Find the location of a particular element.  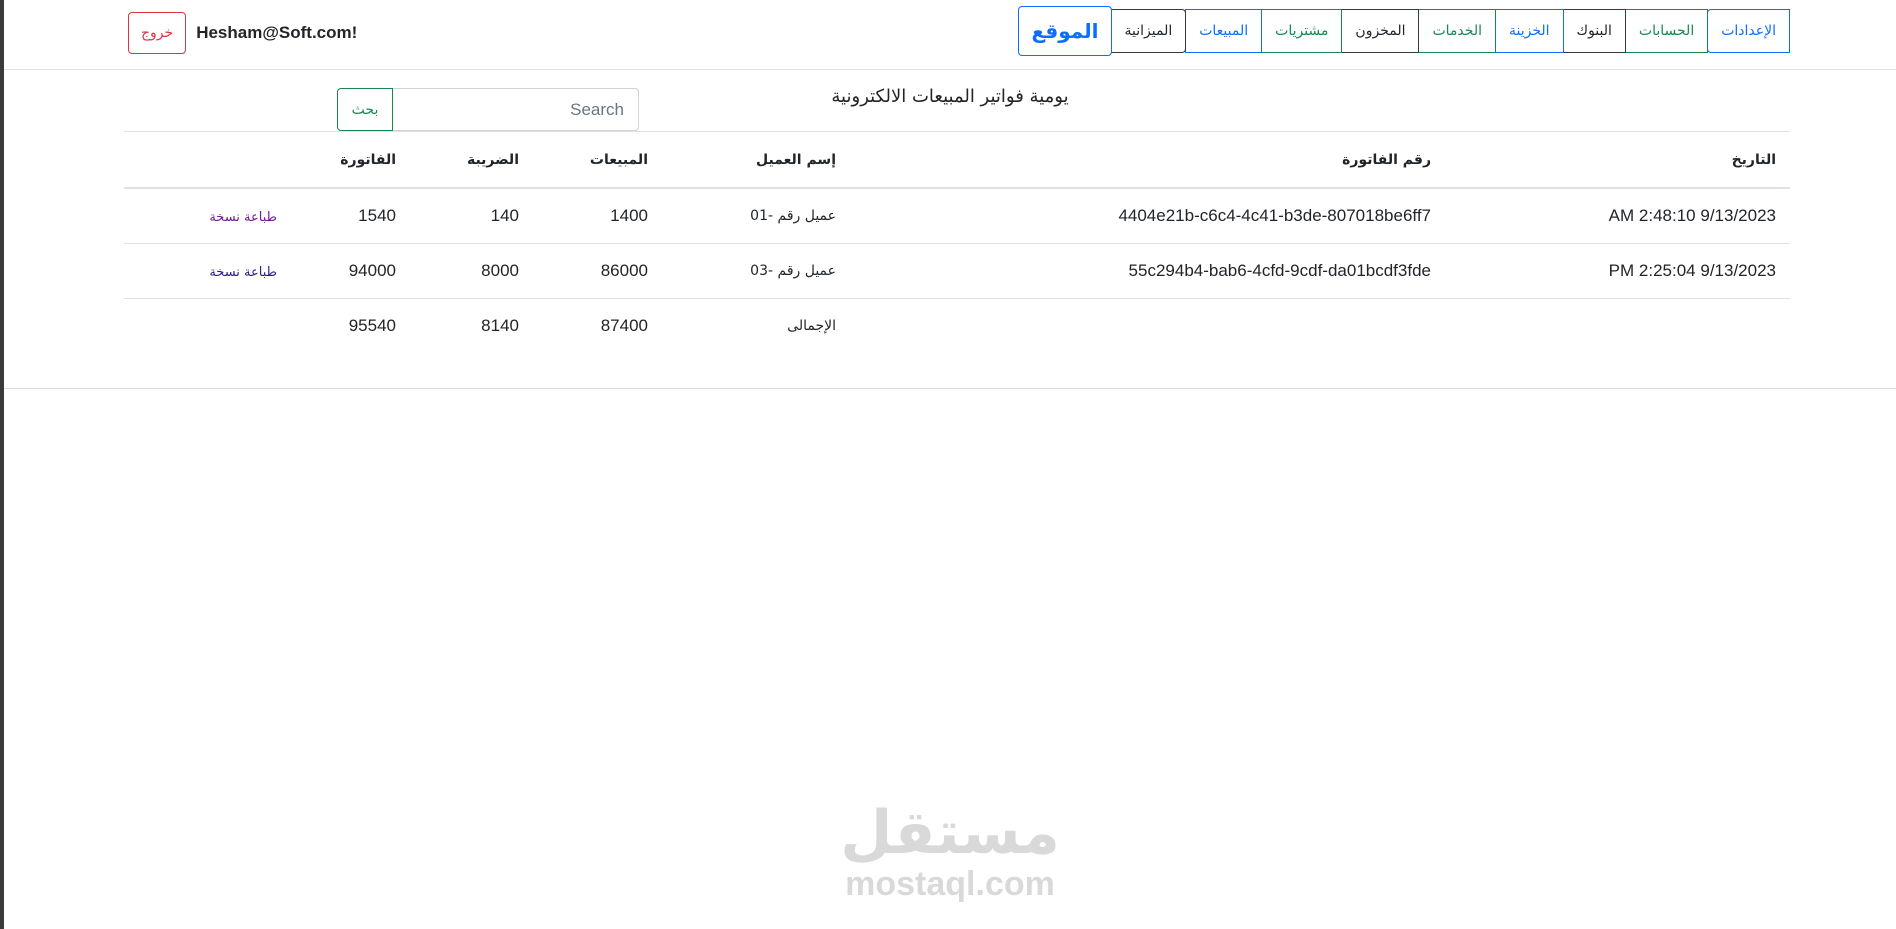

user-area: خروج Hesham@Soft.com! is located at coordinates (242, 33).